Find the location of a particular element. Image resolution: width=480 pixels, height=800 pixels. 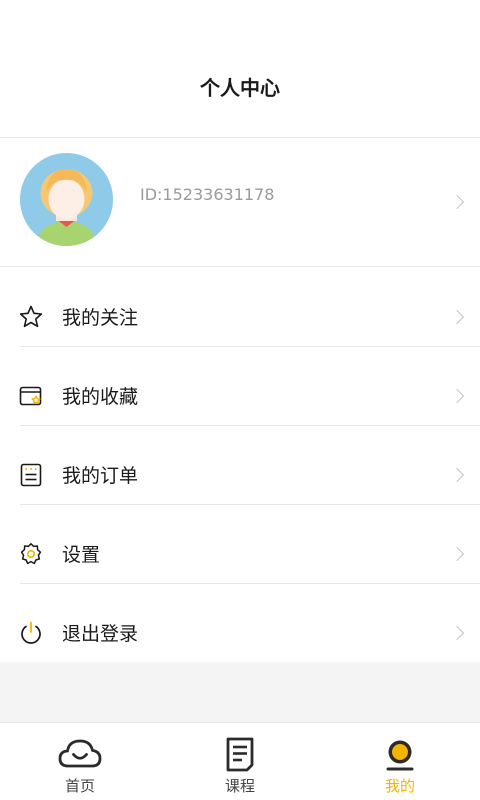

menu-item-logout: 退出登录 is located at coordinates (240, 623).